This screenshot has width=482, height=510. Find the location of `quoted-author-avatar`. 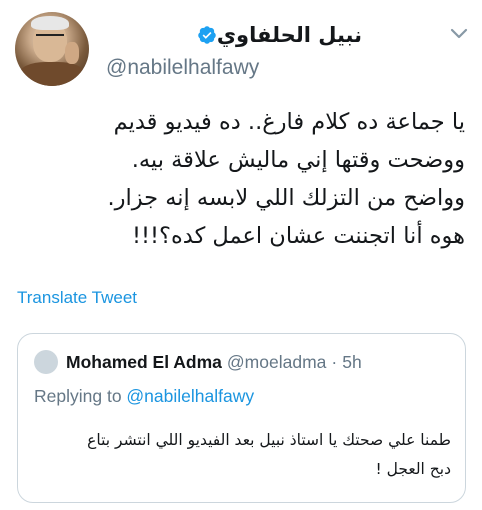

quoted-author-avatar is located at coordinates (46, 362).